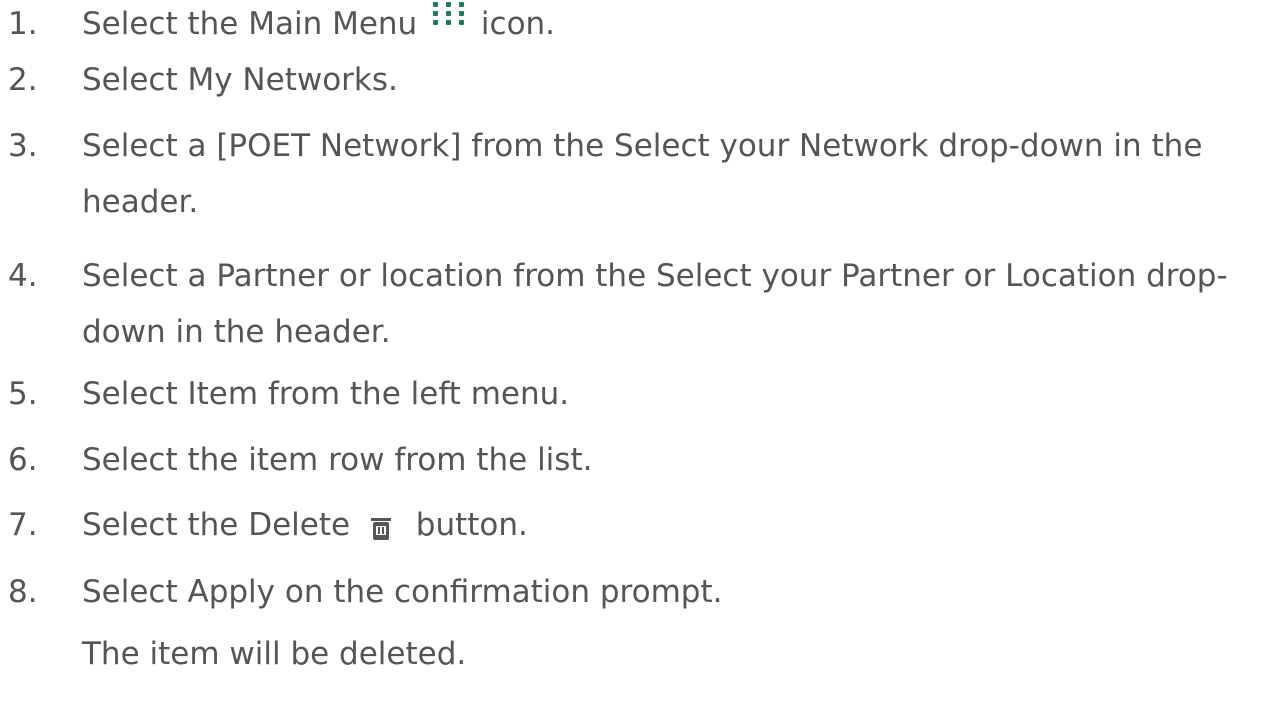 The width and height of the screenshot is (1264, 706). Describe the element at coordinates (337, 460) in the screenshot. I see `step-text: Select the item row from the list.` at that location.